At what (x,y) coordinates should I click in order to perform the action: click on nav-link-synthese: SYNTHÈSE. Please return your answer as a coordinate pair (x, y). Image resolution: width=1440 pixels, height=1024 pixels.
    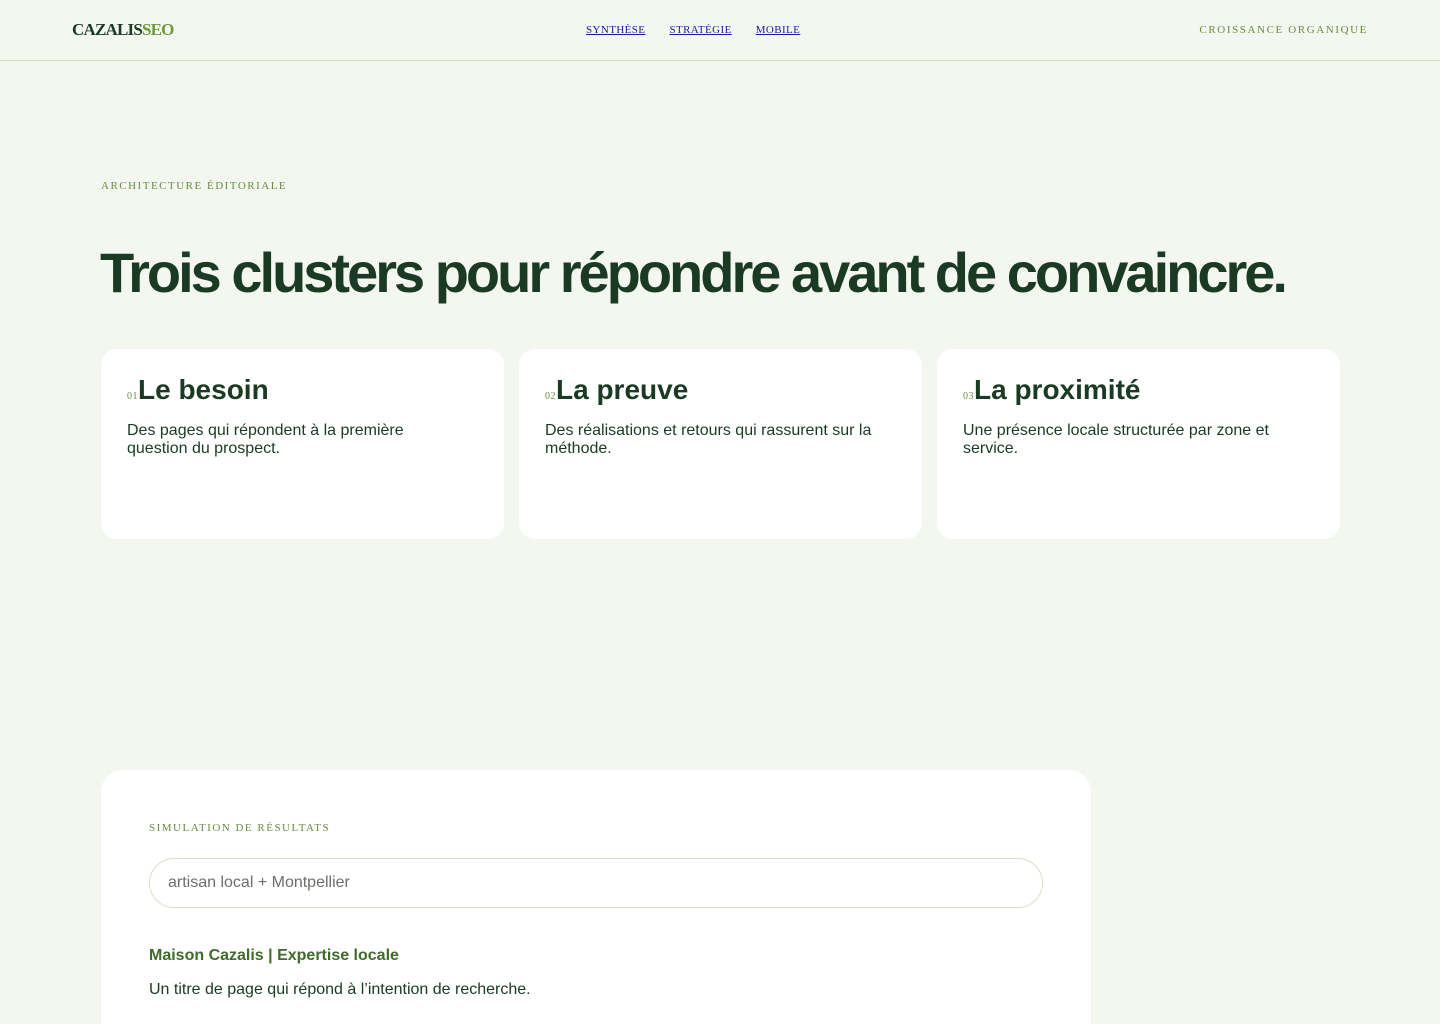
    Looking at the image, I should click on (615, 30).